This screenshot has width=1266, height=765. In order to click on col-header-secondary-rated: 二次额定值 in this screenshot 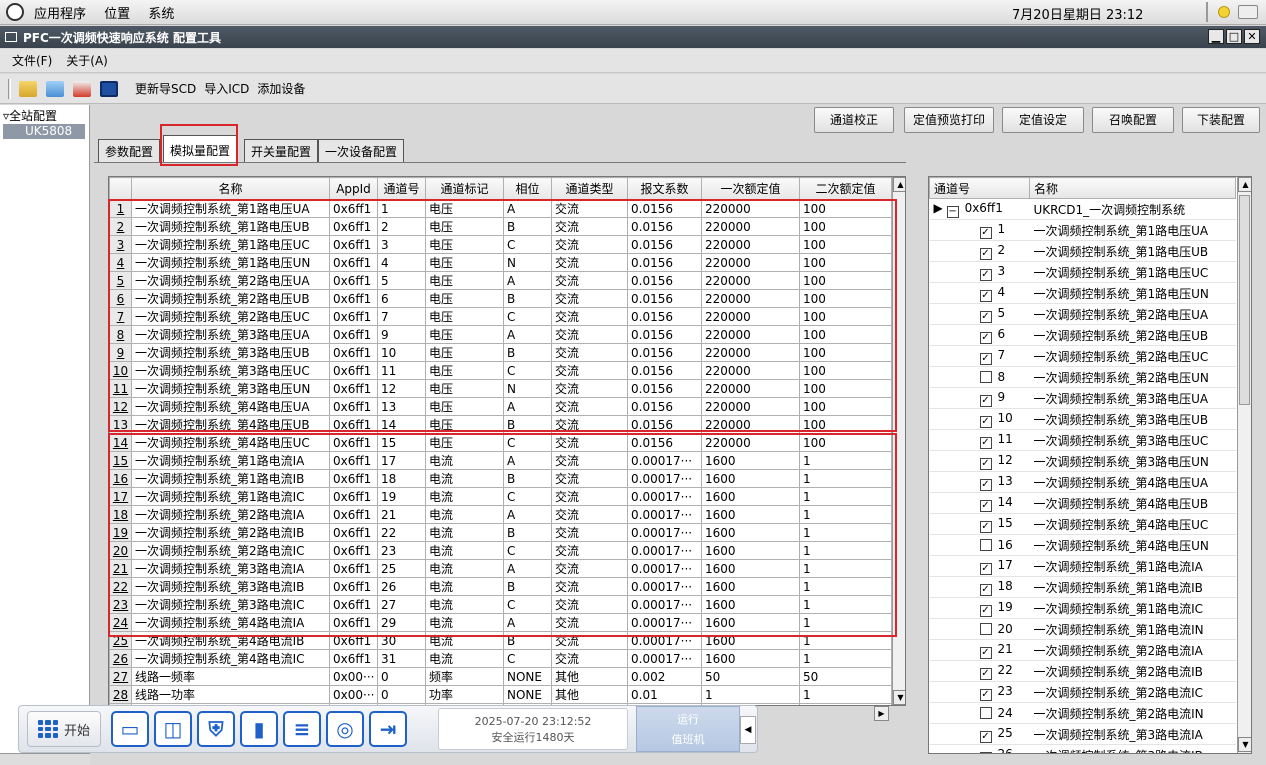, I will do `click(845, 188)`.